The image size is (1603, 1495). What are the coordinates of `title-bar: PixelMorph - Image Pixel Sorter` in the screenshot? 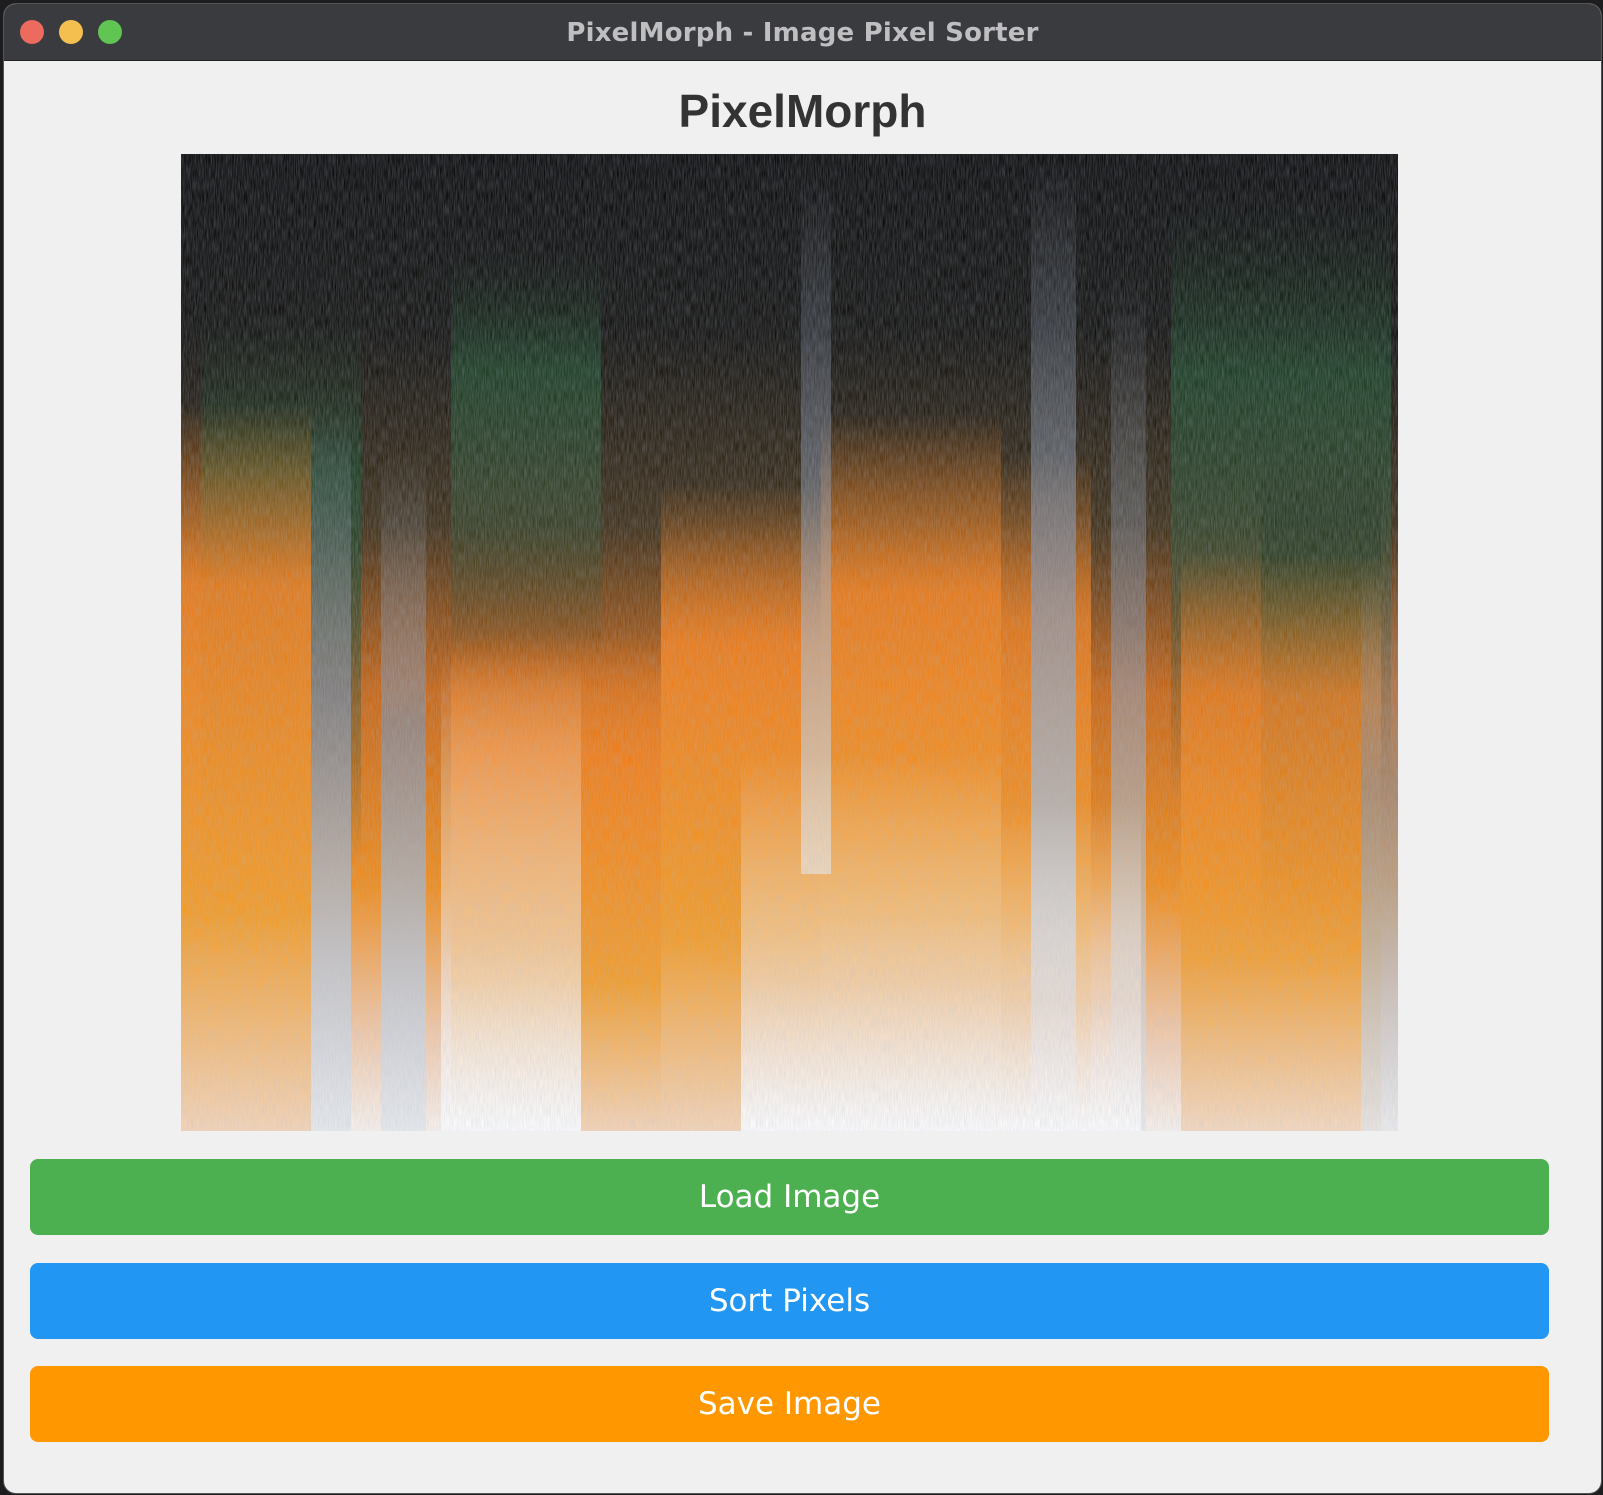 It's located at (802, 32).